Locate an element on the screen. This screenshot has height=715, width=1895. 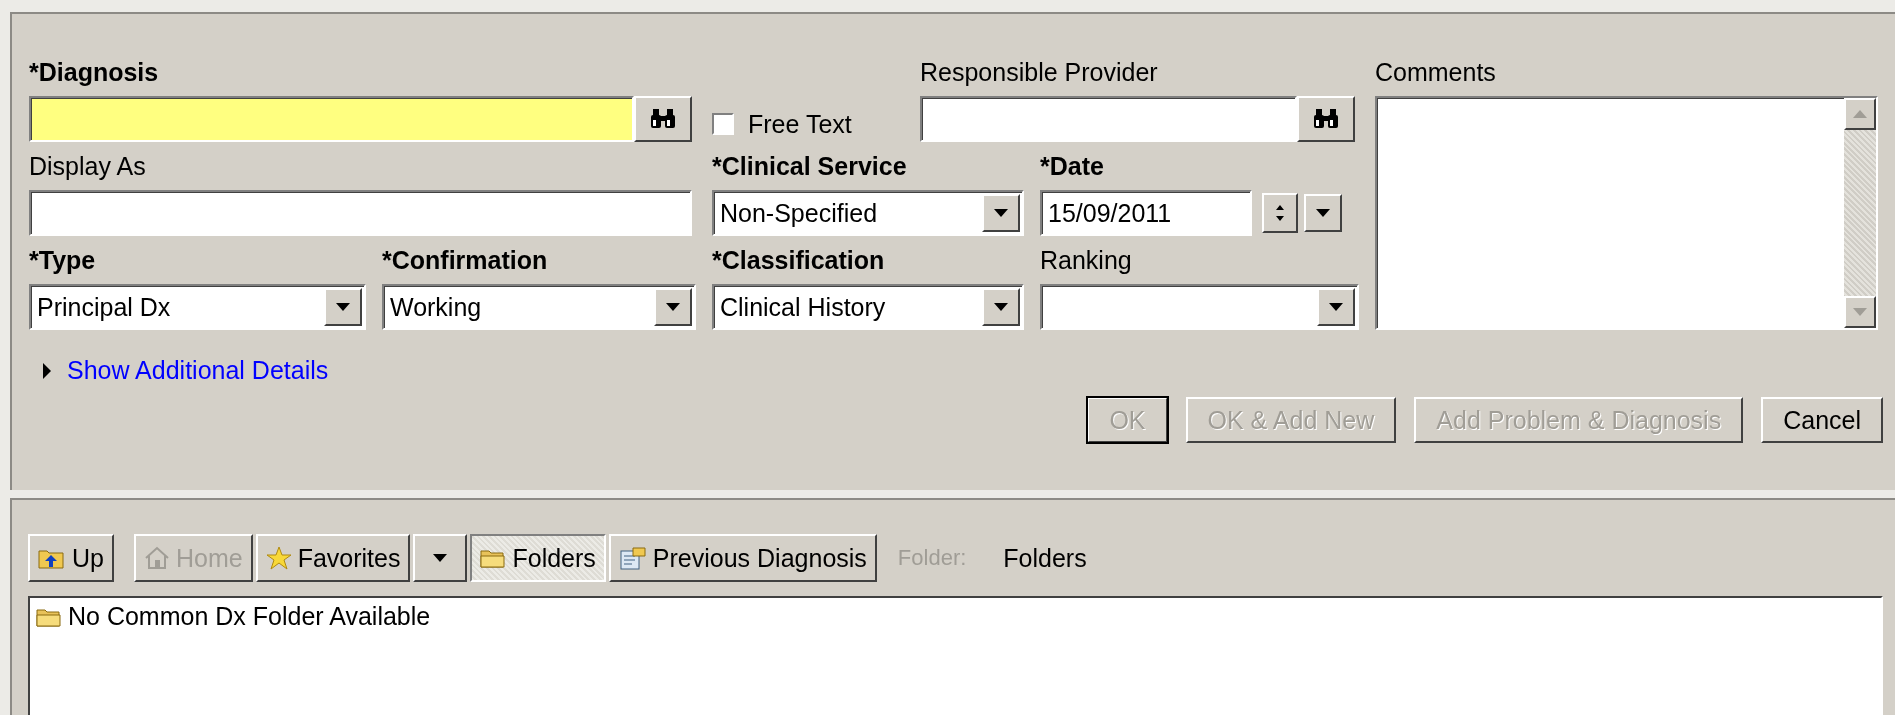
field-label: Comments is located at coordinates (1435, 72).